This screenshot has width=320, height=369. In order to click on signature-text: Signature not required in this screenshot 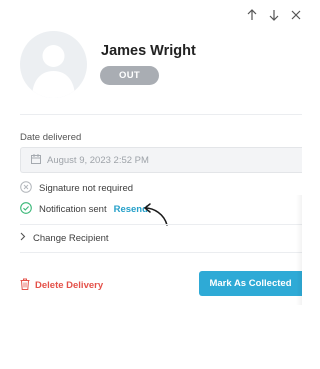, I will do `click(86, 188)`.